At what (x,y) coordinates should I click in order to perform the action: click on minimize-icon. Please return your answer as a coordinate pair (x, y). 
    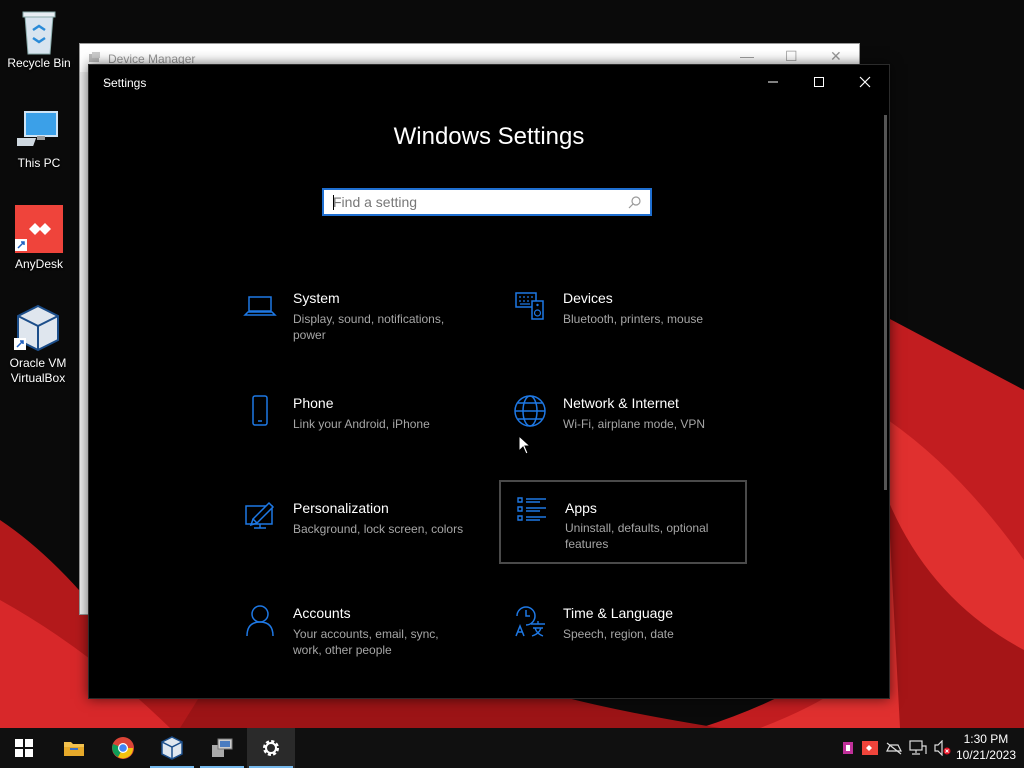
    Looking at the image, I should click on (773, 82).